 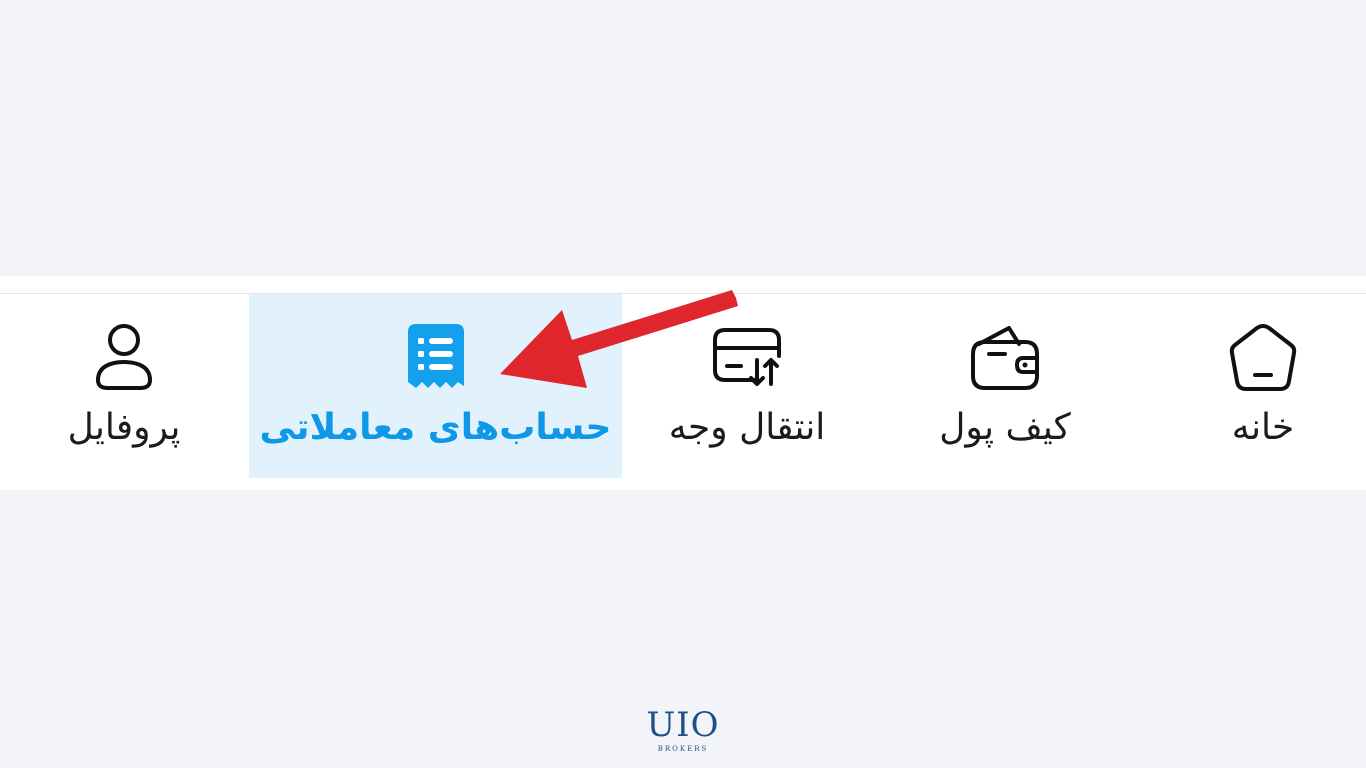 I want to click on nav-label-trading-accounts: حساب‌های معاملاتی, so click(x=435, y=427).